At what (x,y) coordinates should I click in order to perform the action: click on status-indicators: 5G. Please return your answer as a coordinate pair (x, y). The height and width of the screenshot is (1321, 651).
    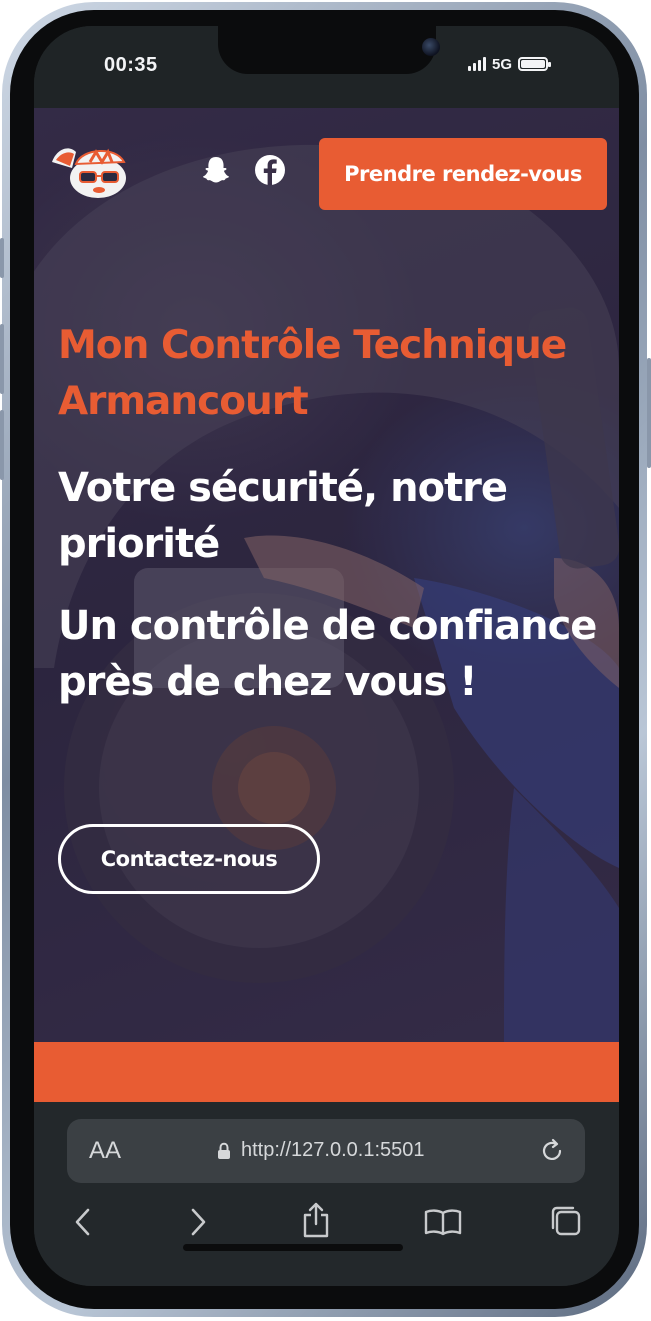
    Looking at the image, I should click on (510, 64).